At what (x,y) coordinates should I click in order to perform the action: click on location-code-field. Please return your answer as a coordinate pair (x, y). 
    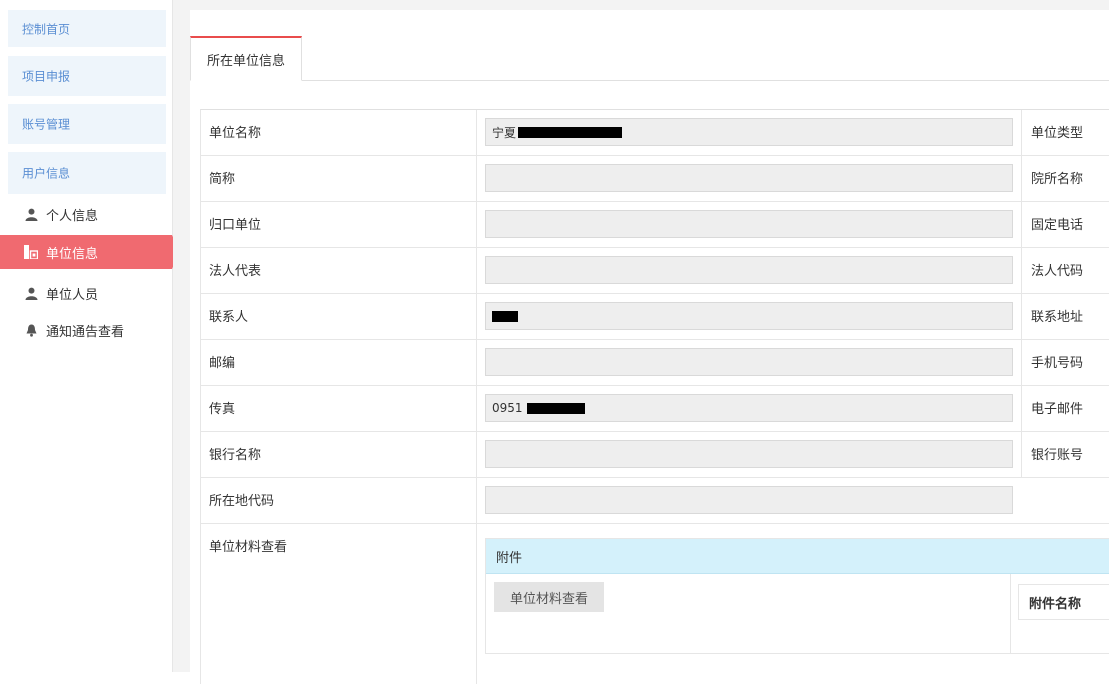
    Looking at the image, I should click on (749, 500).